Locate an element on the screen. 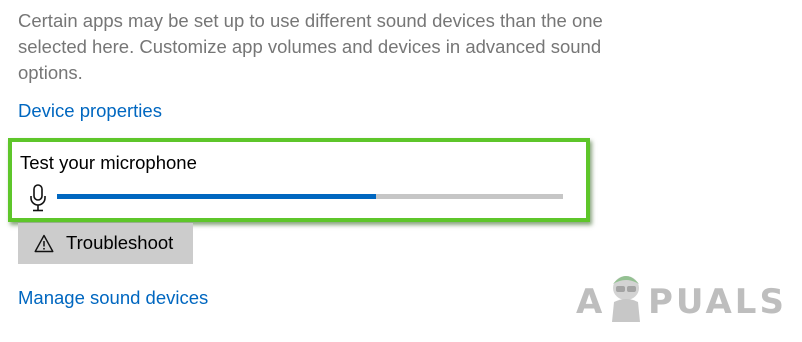  microphone-level-meter is located at coordinates (310, 196).